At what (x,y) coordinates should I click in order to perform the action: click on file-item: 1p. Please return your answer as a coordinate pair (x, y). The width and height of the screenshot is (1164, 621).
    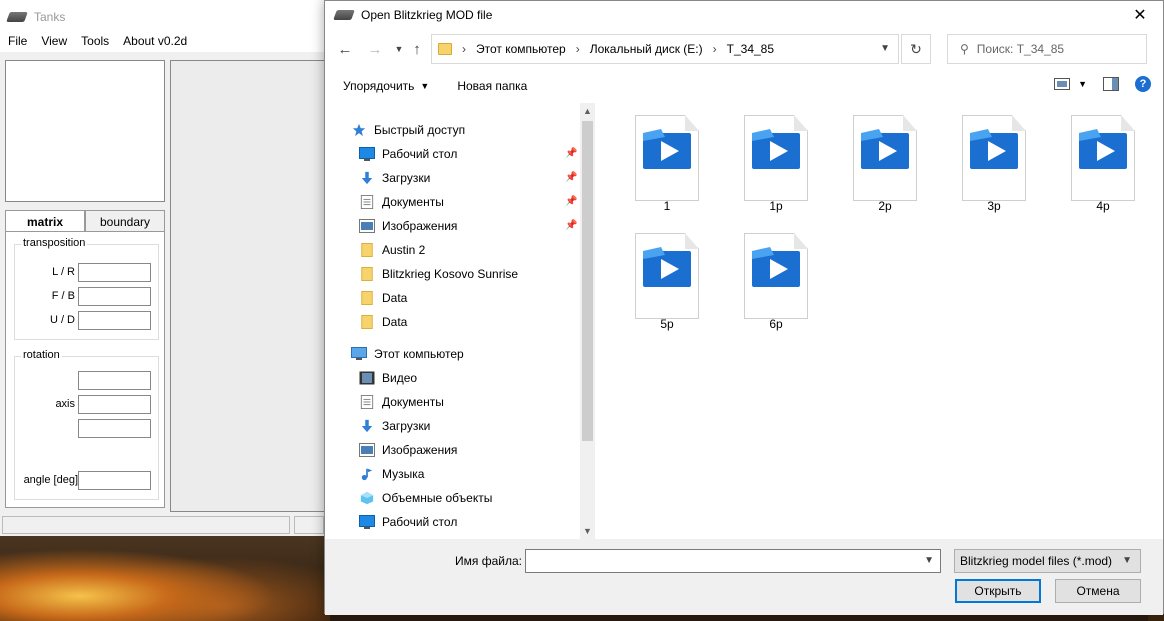
    Looking at the image, I should click on (771, 159).